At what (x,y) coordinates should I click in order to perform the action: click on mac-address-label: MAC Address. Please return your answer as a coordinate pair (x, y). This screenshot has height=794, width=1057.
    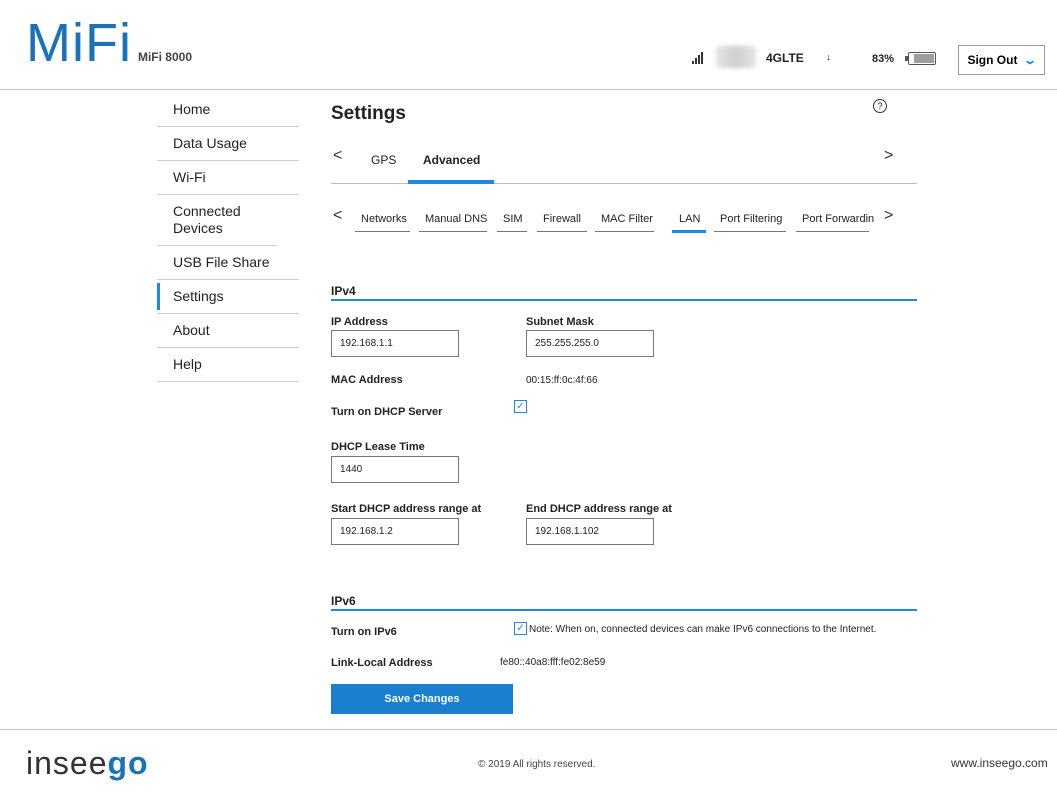
    Looking at the image, I should click on (367, 380).